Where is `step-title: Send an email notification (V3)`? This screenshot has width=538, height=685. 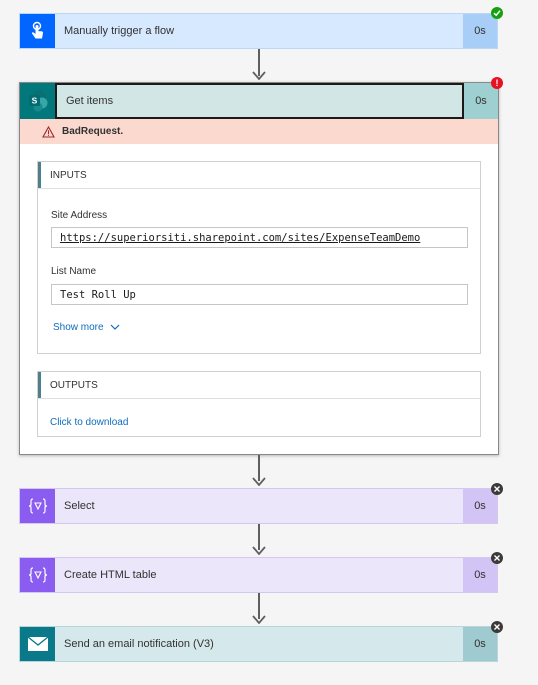
step-title: Send an email notification (V3) is located at coordinates (139, 644).